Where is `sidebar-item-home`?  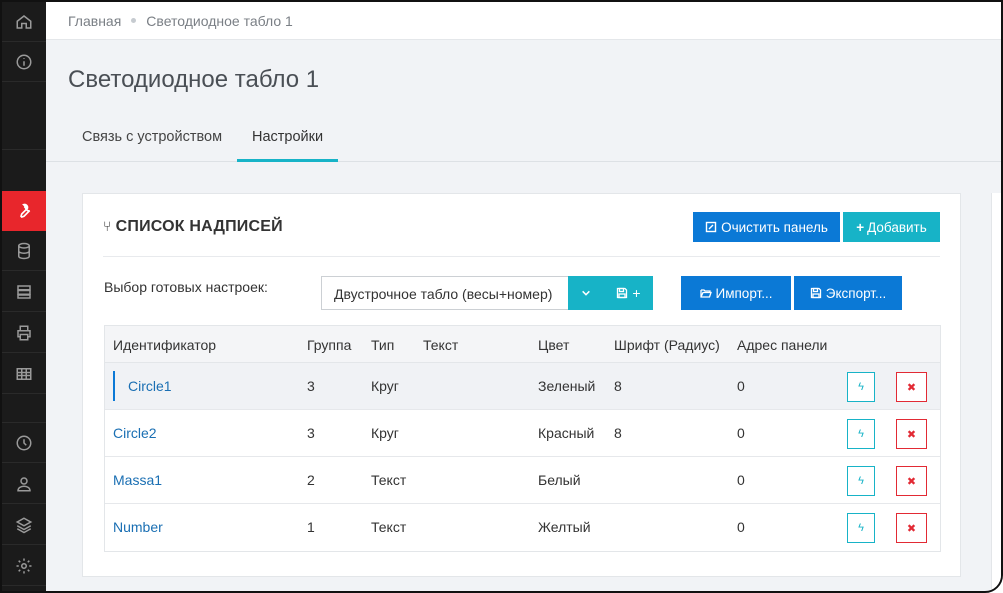 sidebar-item-home is located at coordinates (24, 22).